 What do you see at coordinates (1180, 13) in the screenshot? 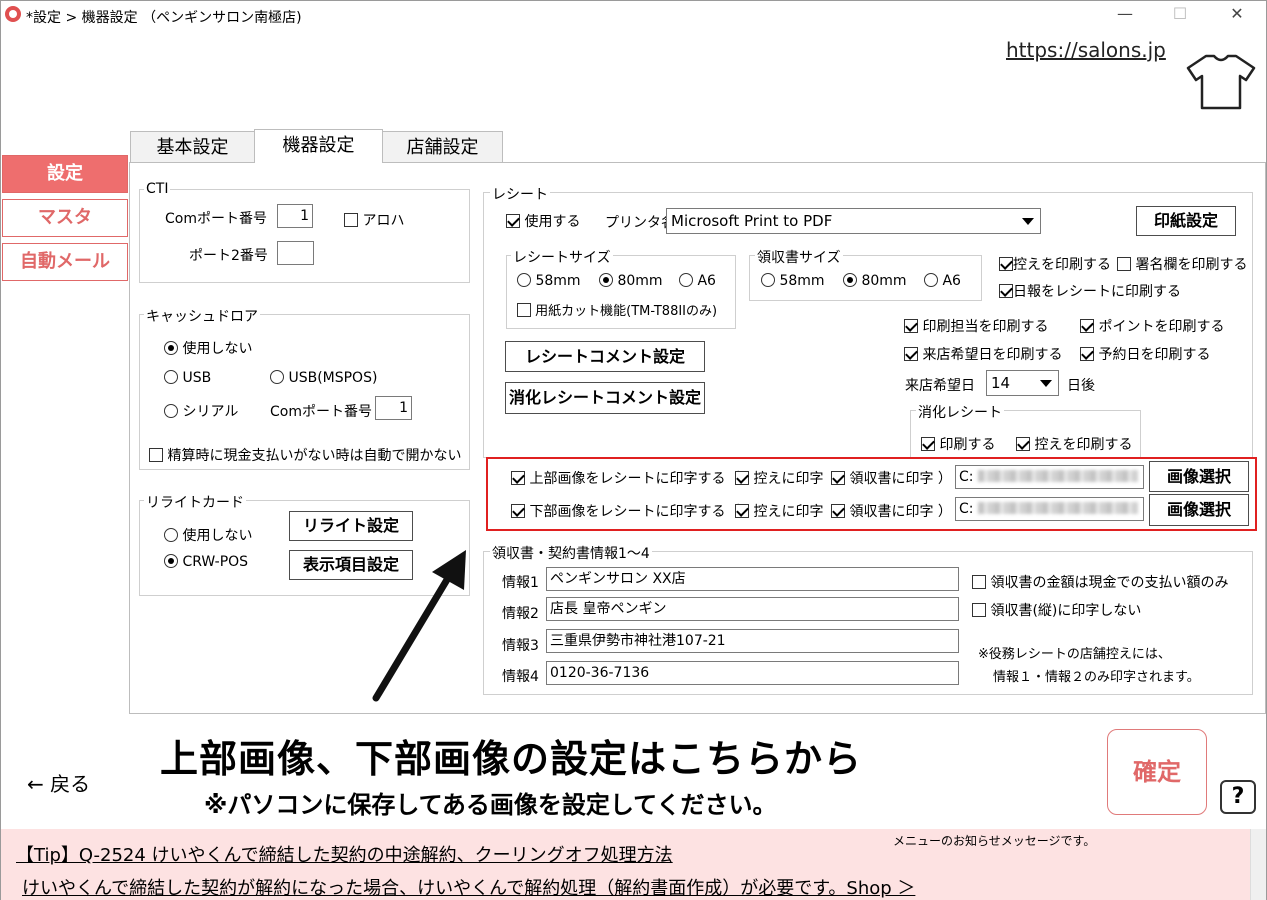
I see `maximize-button: ☐` at bounding box center [1180, 13].